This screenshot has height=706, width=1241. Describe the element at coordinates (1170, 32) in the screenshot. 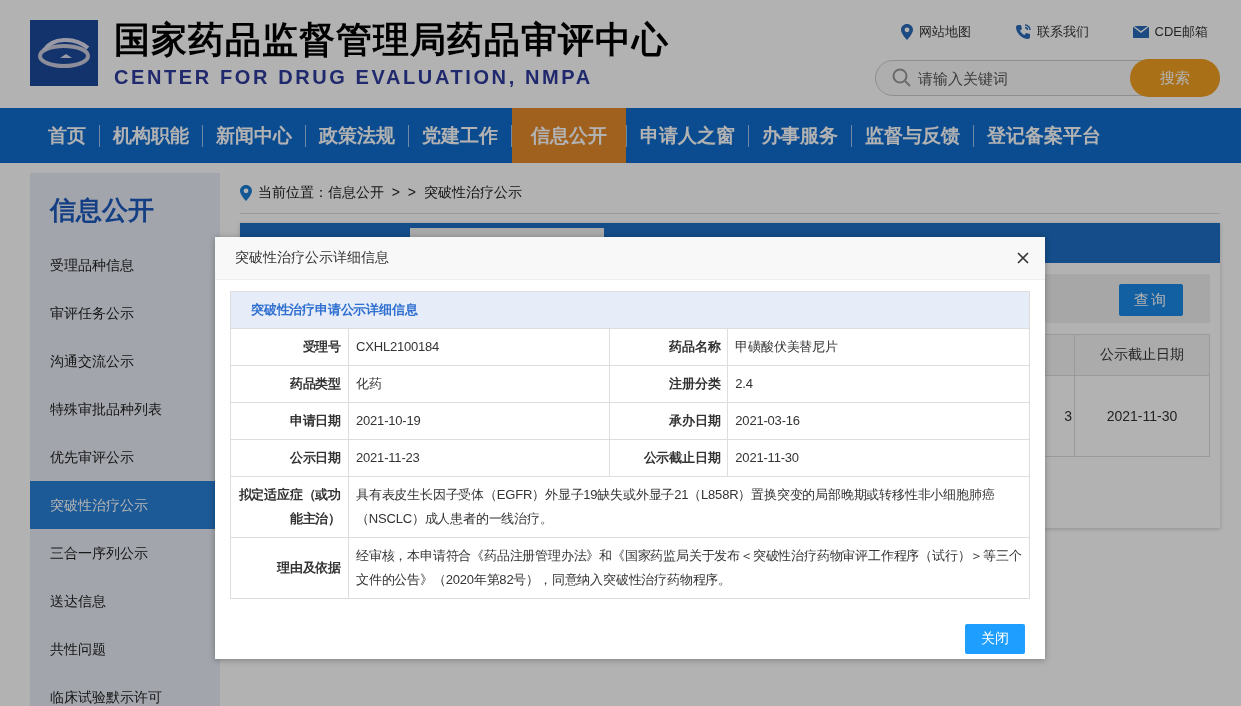

I see `top-link: CDE邮箱` at that location.